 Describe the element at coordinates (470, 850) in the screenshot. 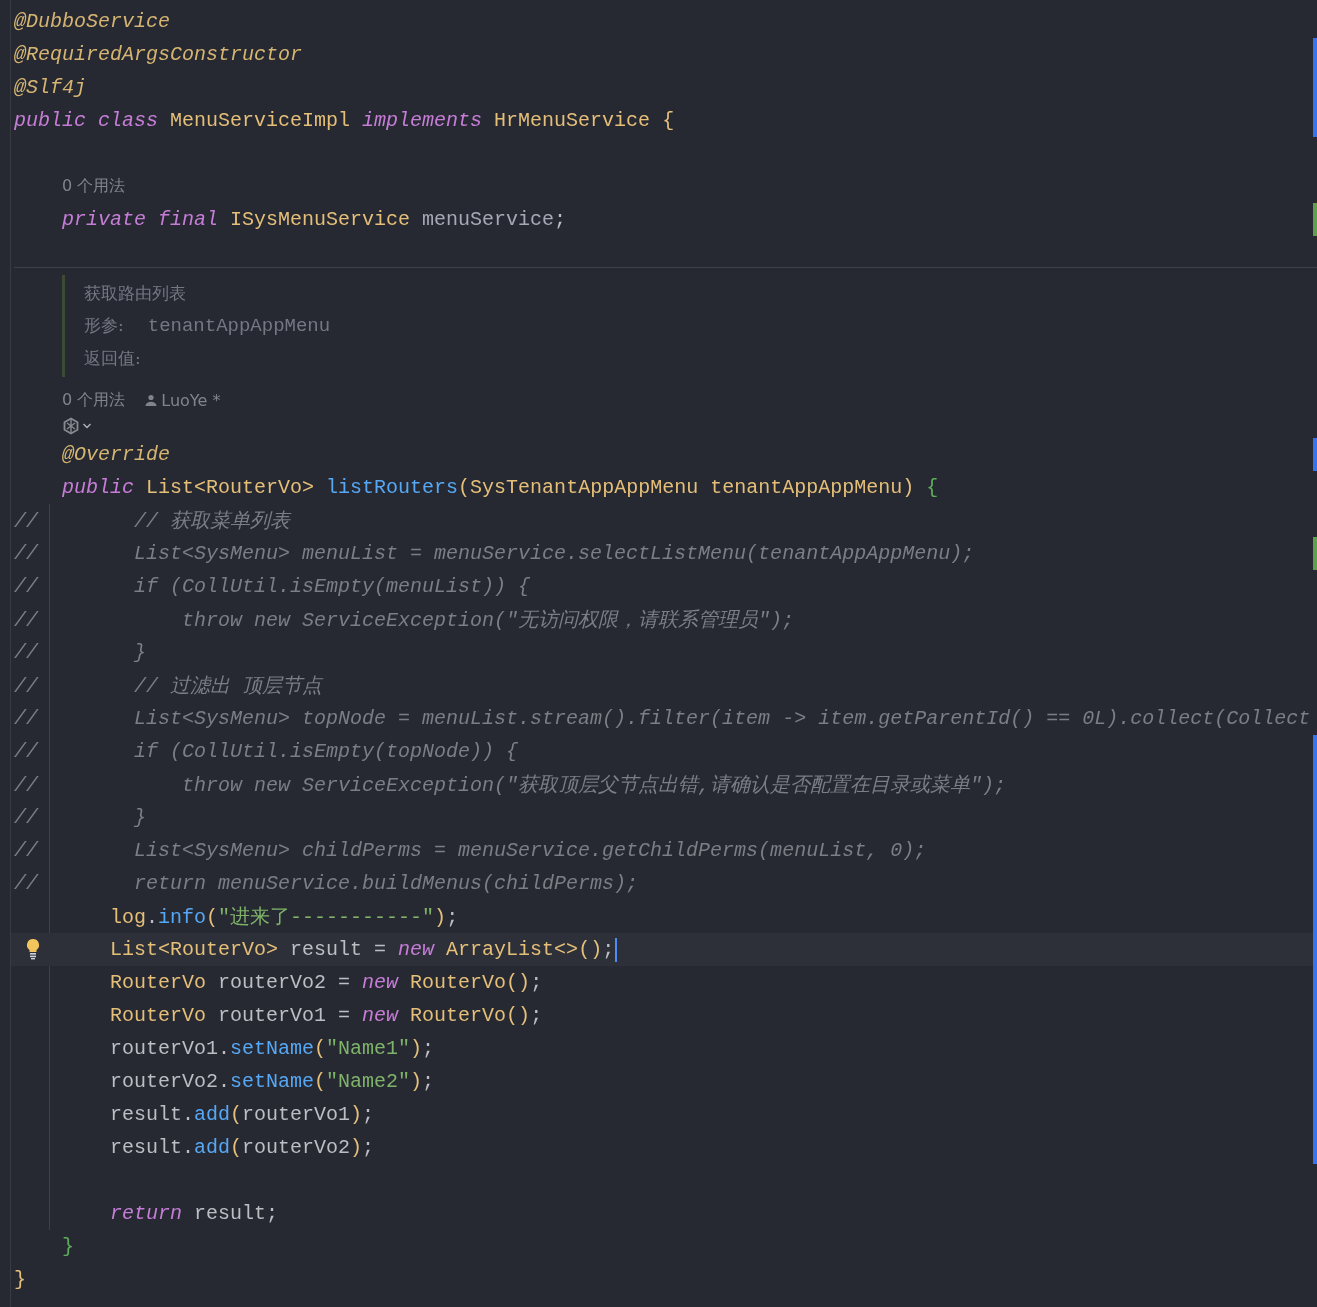

I see `code-line: // List<SysMenu> childPerms = menuService.getChildPerms(menuList, 0);` at that location.